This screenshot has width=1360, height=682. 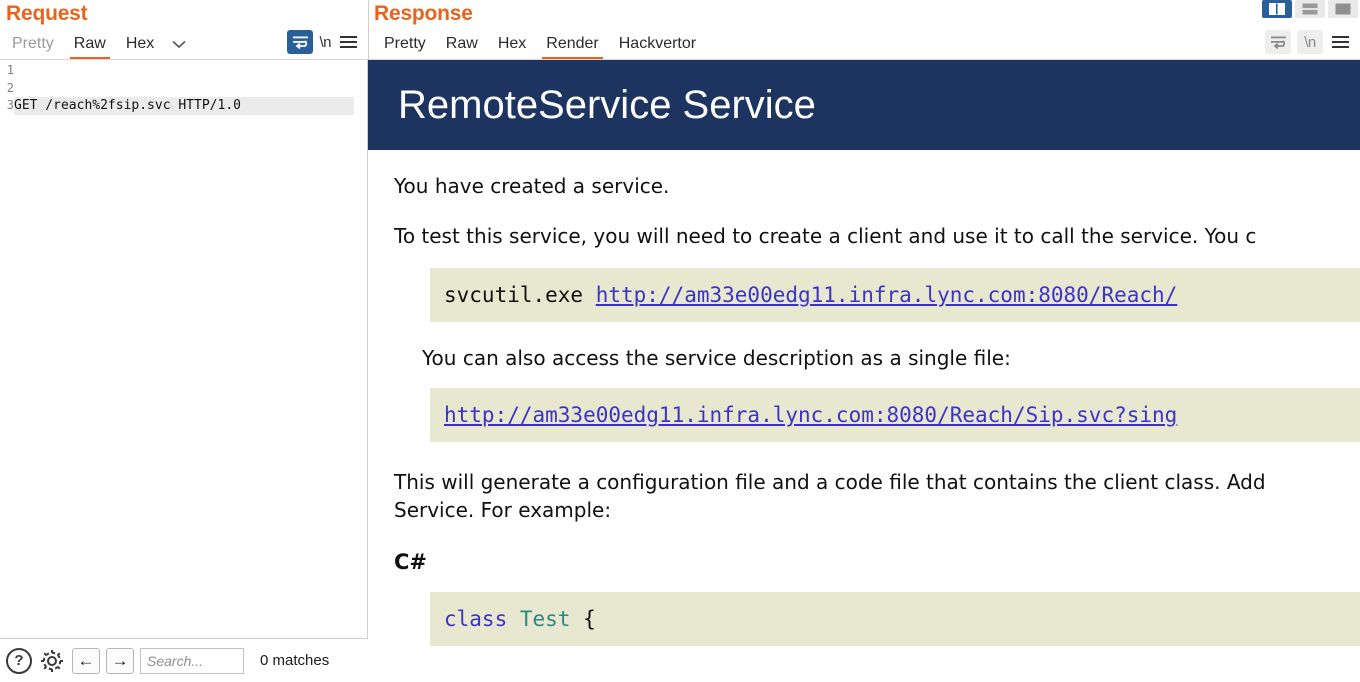 I want to click on layout-buttons-group, so click(x=1310, y=9).